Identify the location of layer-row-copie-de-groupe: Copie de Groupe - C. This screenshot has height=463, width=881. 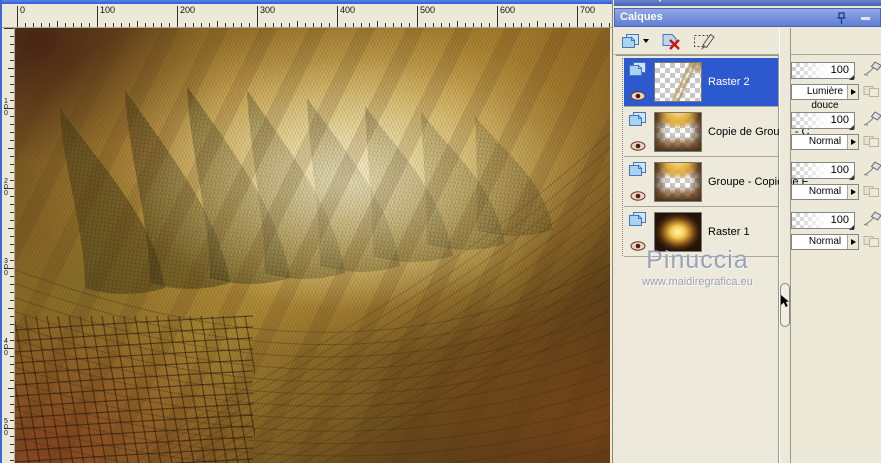
(717, 132).